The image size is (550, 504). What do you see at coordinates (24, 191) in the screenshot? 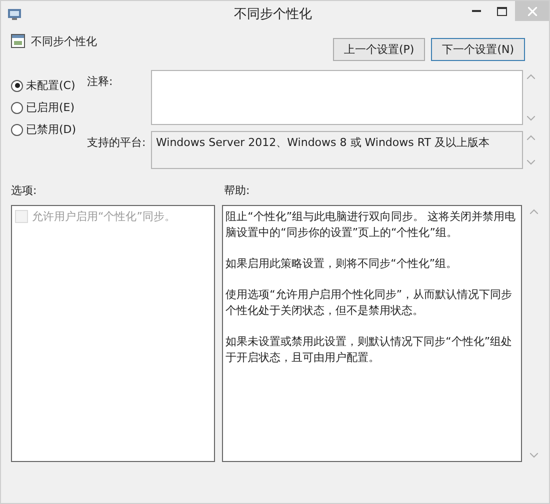
I see `options-label: 选项:` at bounding box center [24, 191].